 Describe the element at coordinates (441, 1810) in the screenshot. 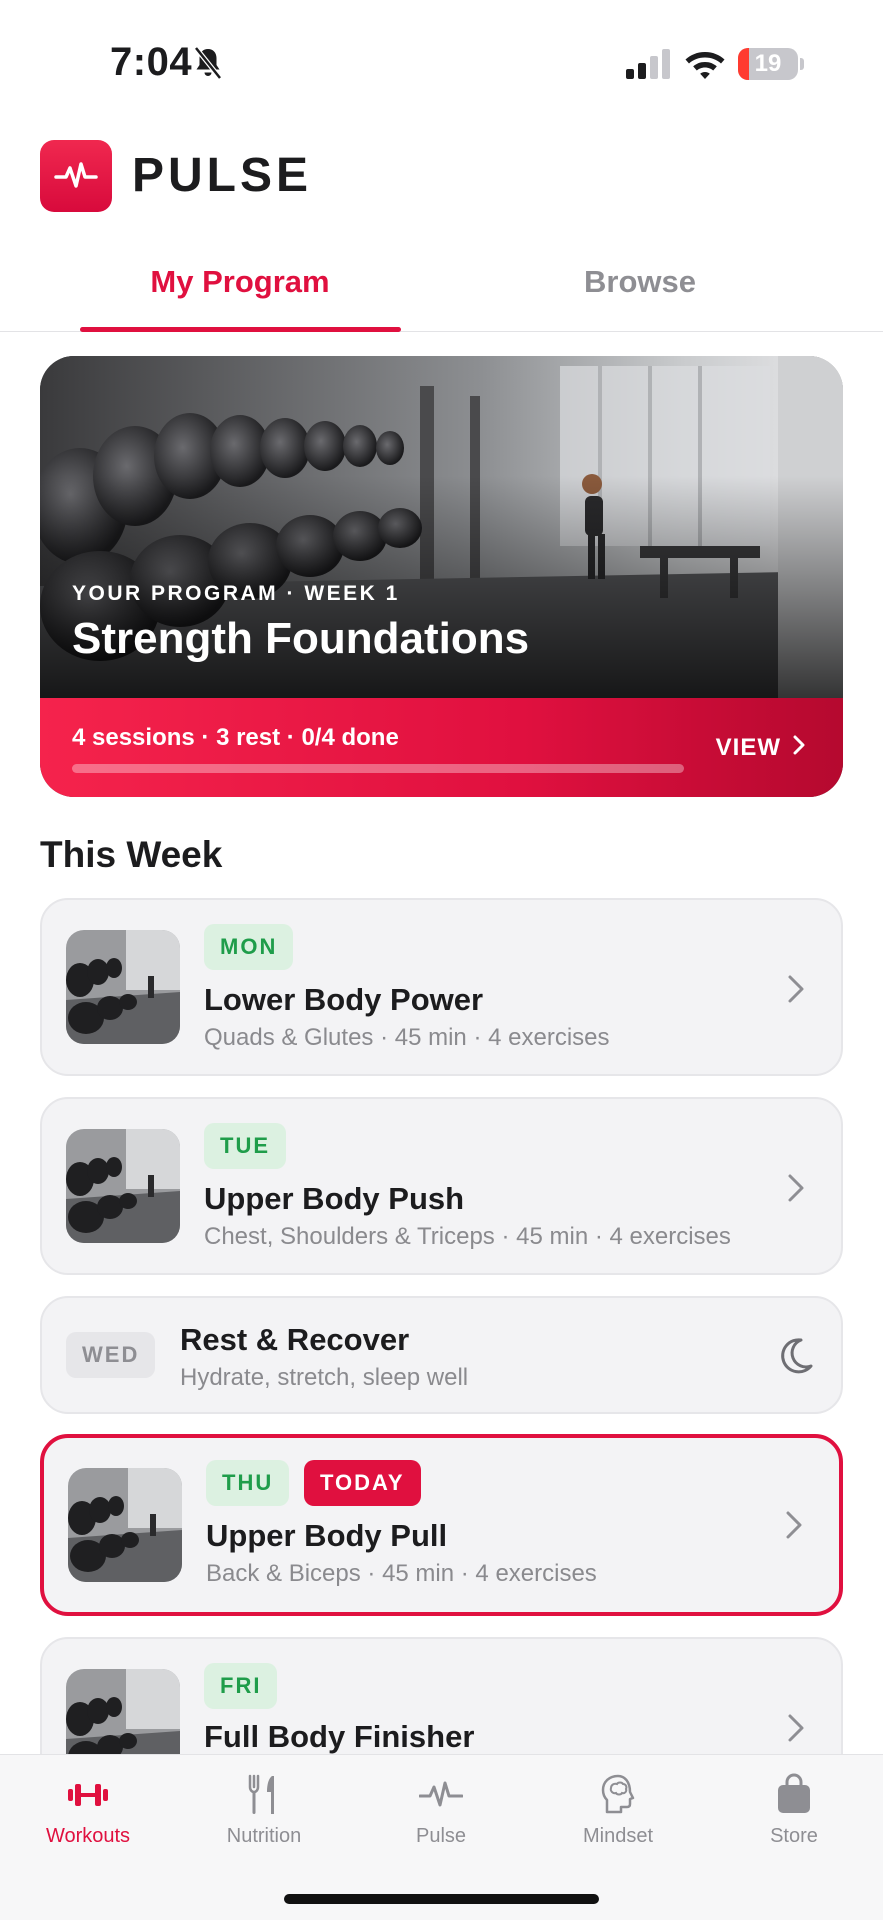

I see `tabbar-item-pulse: Pulse` at that location.